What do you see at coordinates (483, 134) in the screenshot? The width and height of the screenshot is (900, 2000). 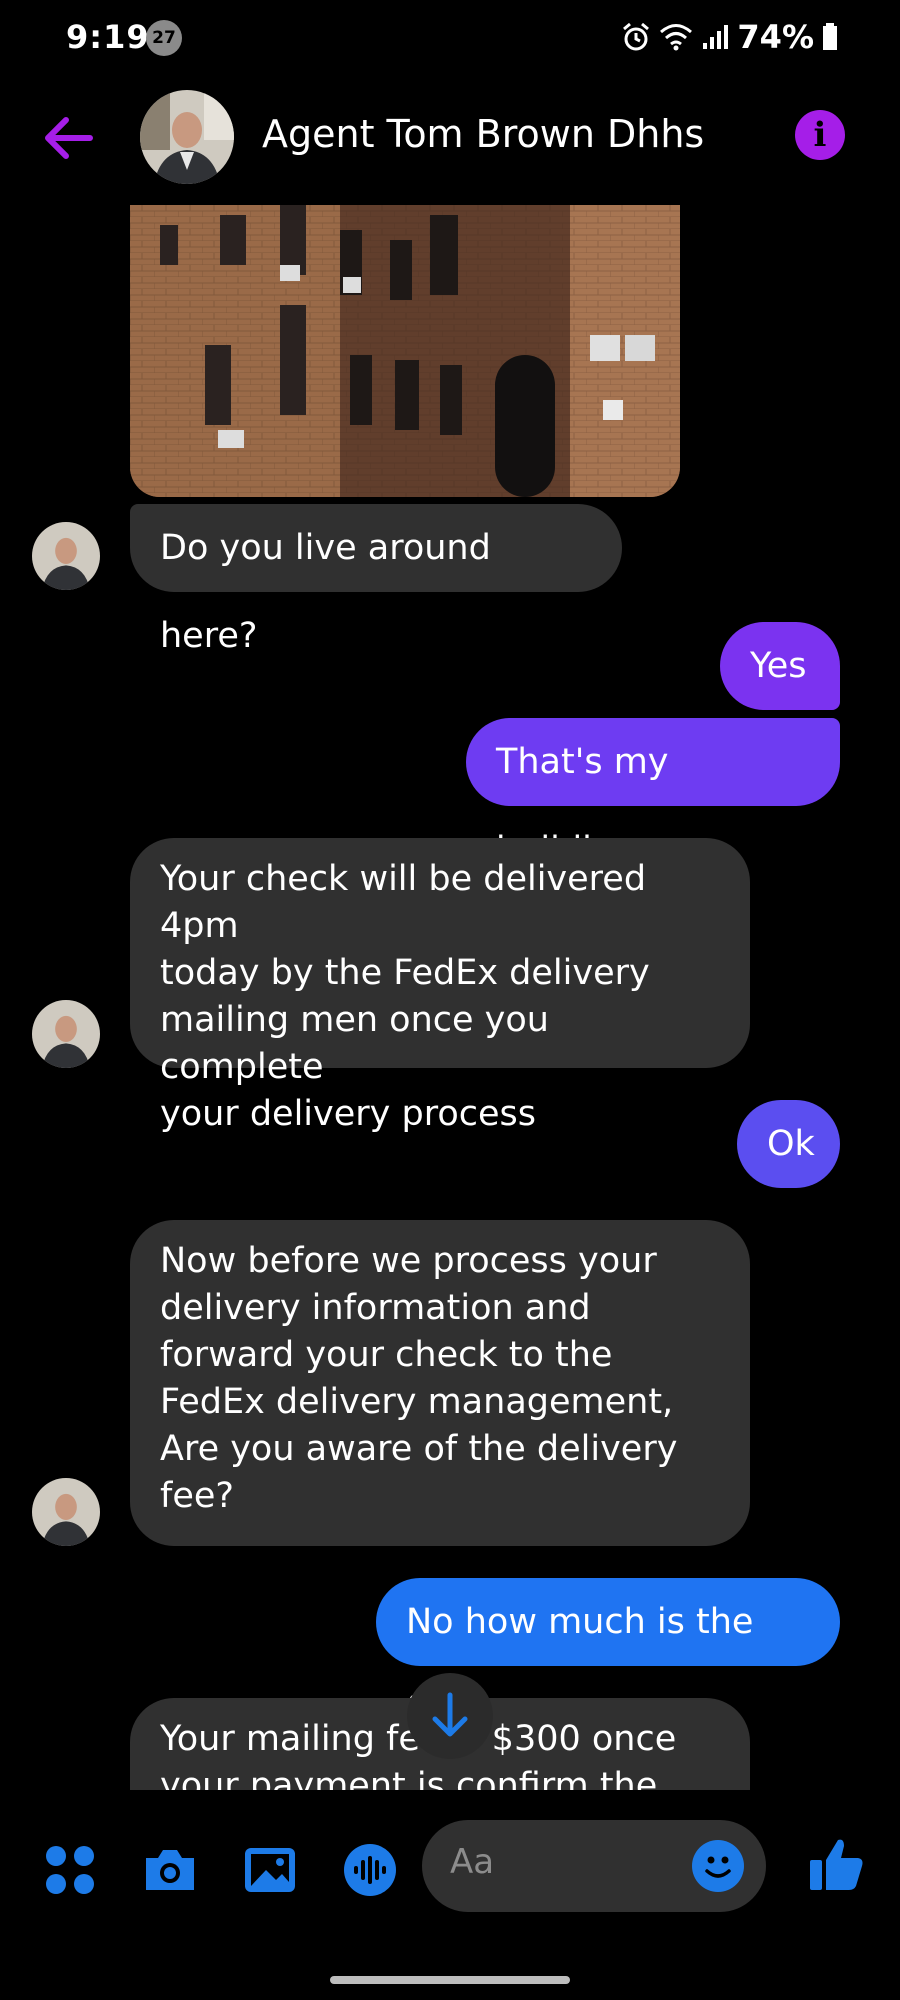 I see `contact-name: Agent Tom Brown Dhhs` at bounding box center [483, 134].